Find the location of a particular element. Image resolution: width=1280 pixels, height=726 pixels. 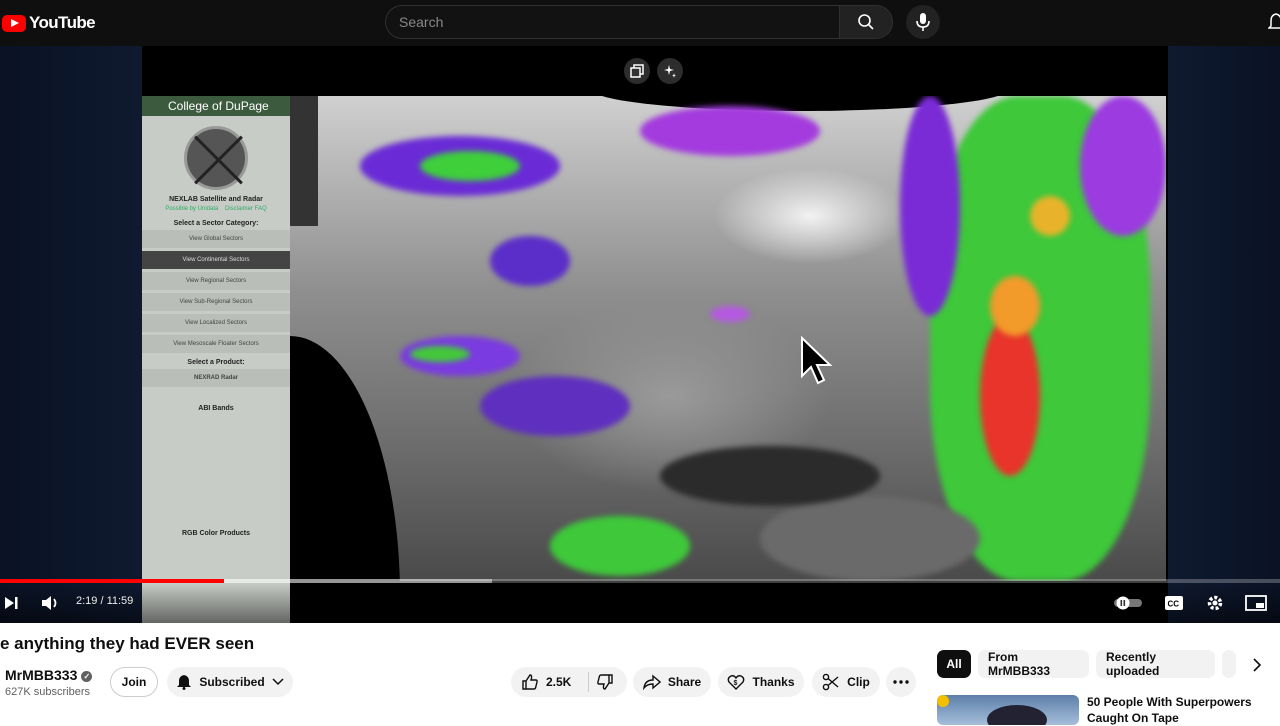

captions-button: CC is located at coordinates (1174, 603).